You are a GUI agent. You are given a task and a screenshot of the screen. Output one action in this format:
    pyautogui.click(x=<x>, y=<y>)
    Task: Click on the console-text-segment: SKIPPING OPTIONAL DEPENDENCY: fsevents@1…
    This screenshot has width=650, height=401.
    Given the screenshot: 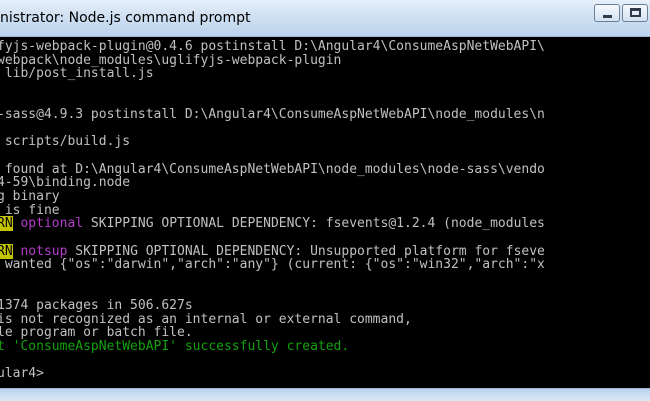 What is the action you would take?
    pyautogui.click(x=314, y=224)
    